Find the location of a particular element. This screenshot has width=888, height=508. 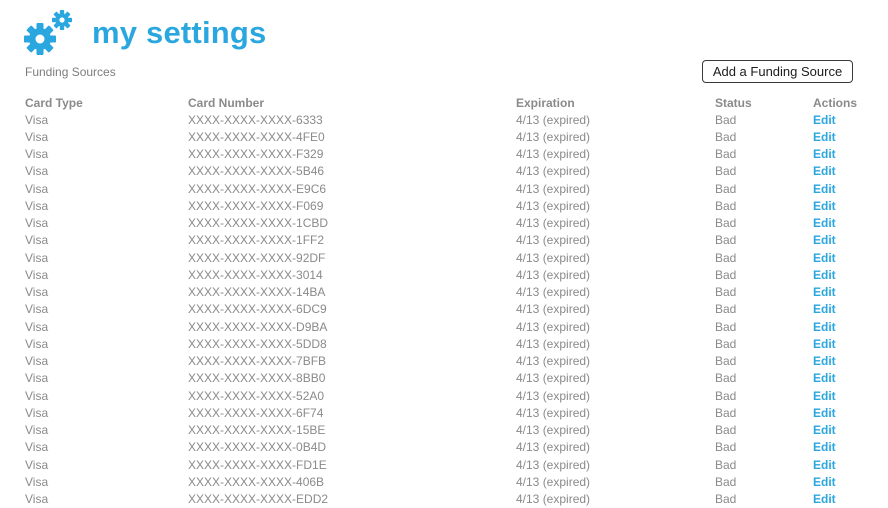

card-number-cell: XXXX-XXXX-XXXX-8BB0 is located at coordinates (257, 378).